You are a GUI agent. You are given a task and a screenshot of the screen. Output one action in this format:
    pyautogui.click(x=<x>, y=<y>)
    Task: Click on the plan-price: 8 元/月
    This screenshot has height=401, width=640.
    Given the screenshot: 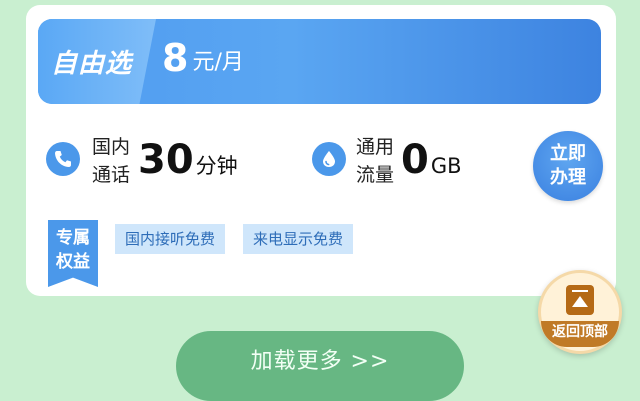 What is the action you would take?
    pyautogui.click(x=203, y=58)
    